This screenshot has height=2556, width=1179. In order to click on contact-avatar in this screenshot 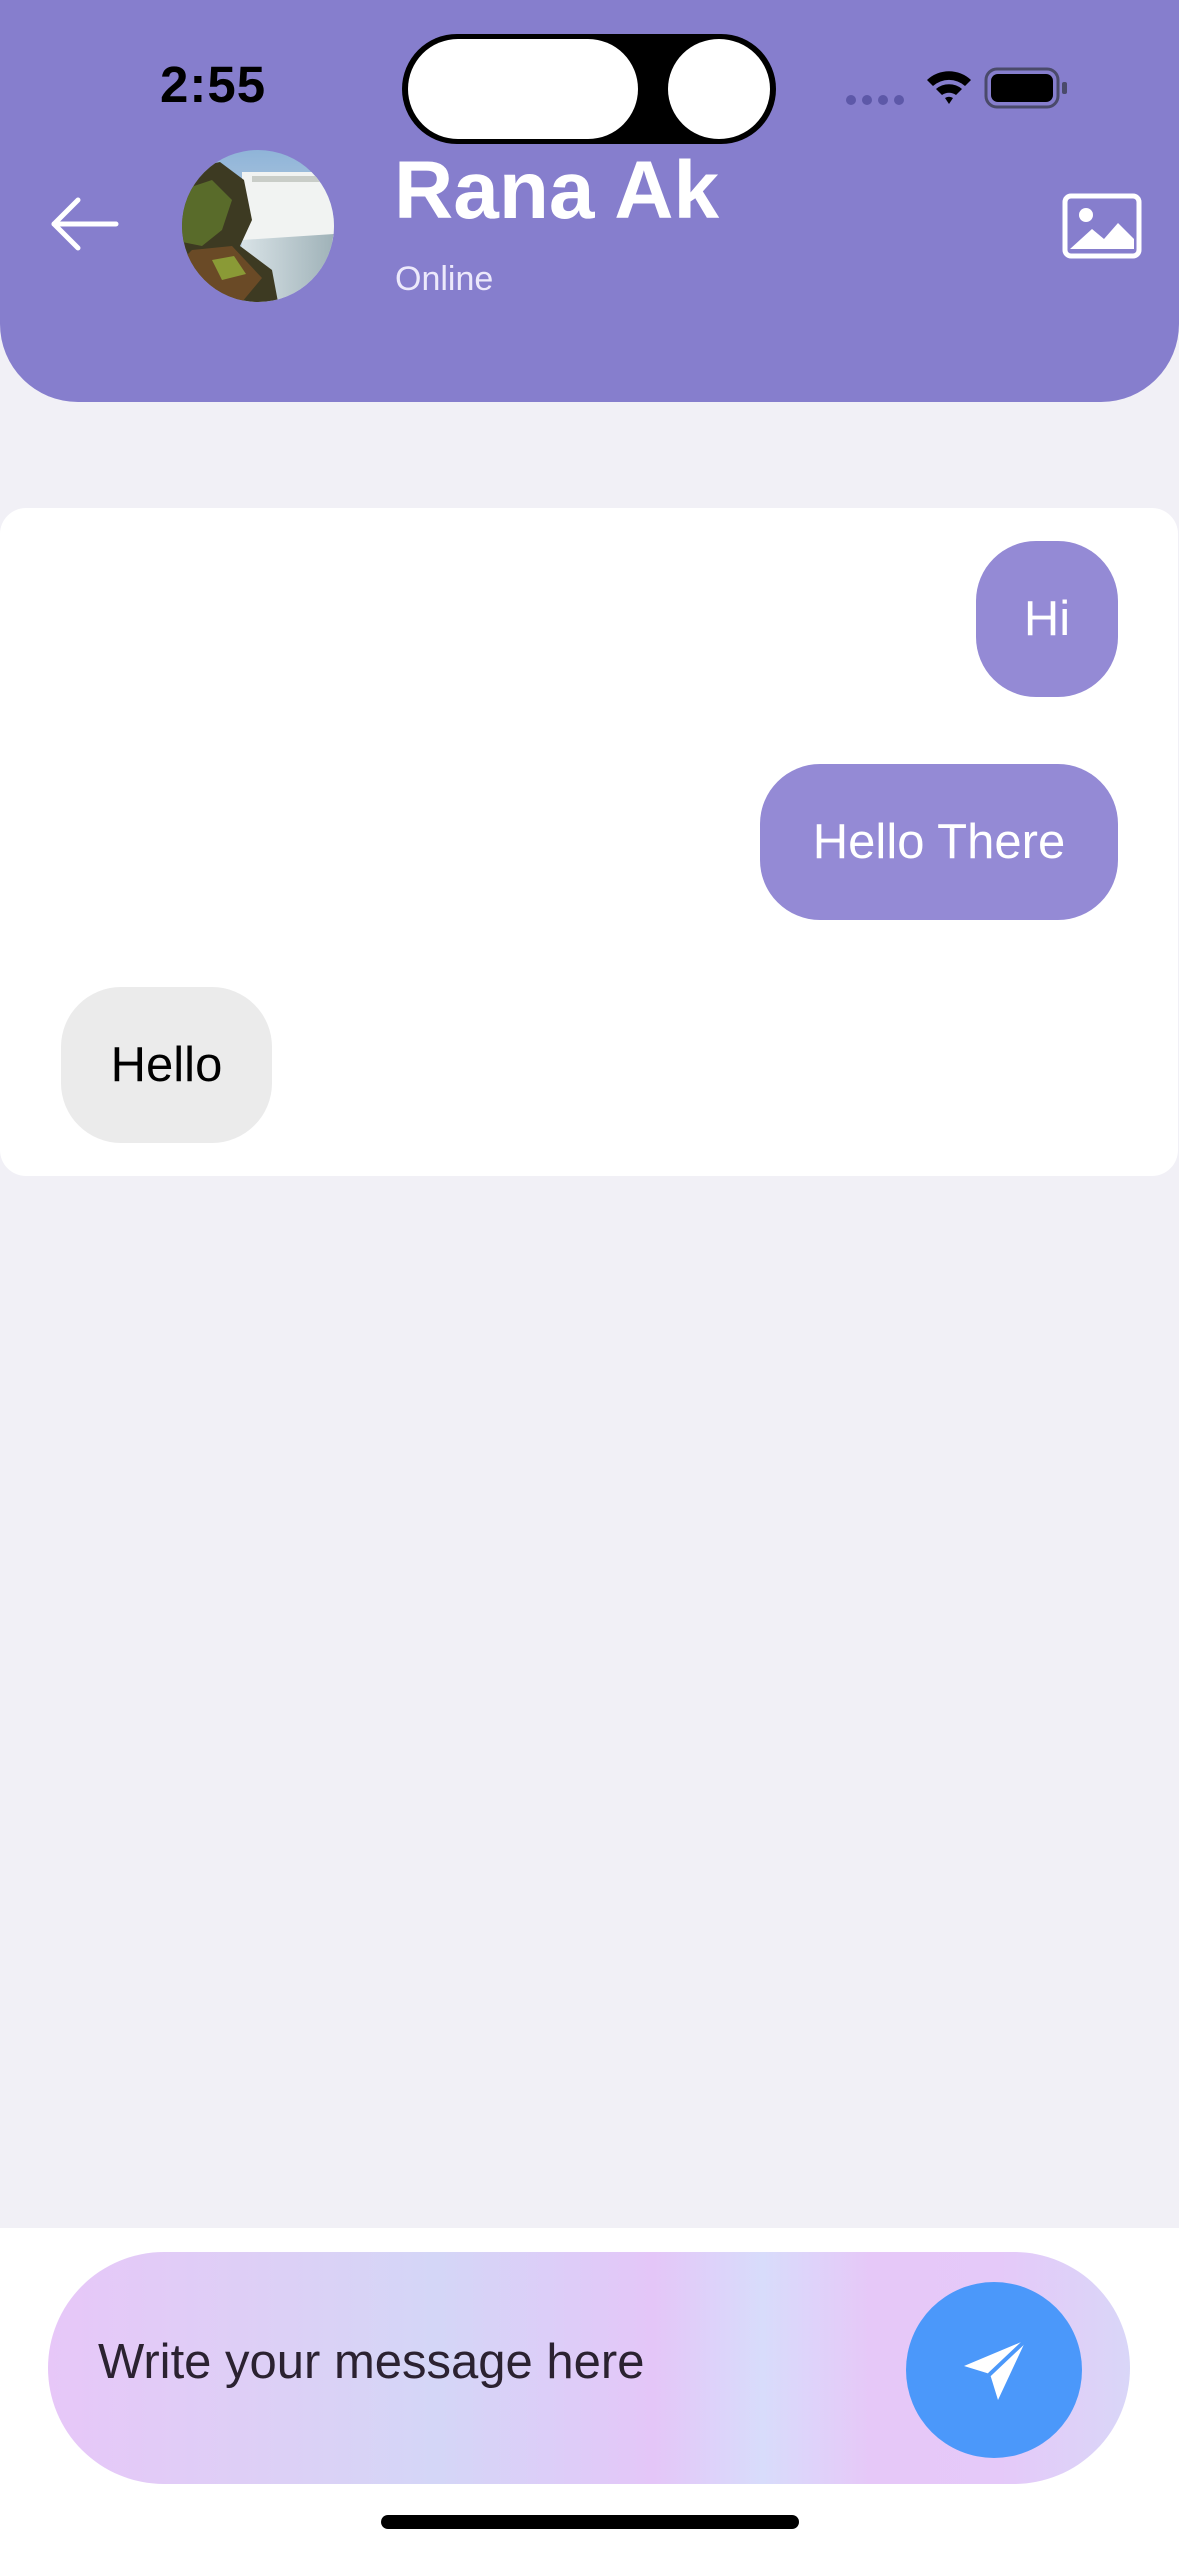, I will do `click(258, 226)`.